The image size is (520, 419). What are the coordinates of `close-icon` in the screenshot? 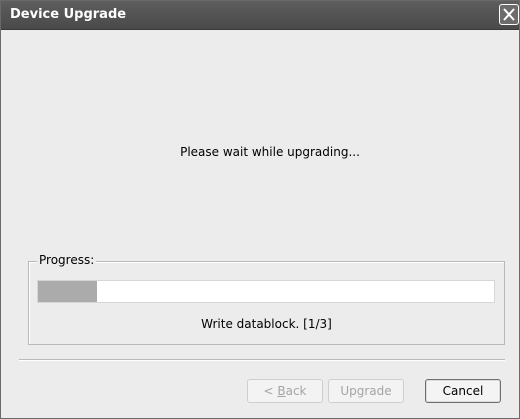 It's located at (509, 14).